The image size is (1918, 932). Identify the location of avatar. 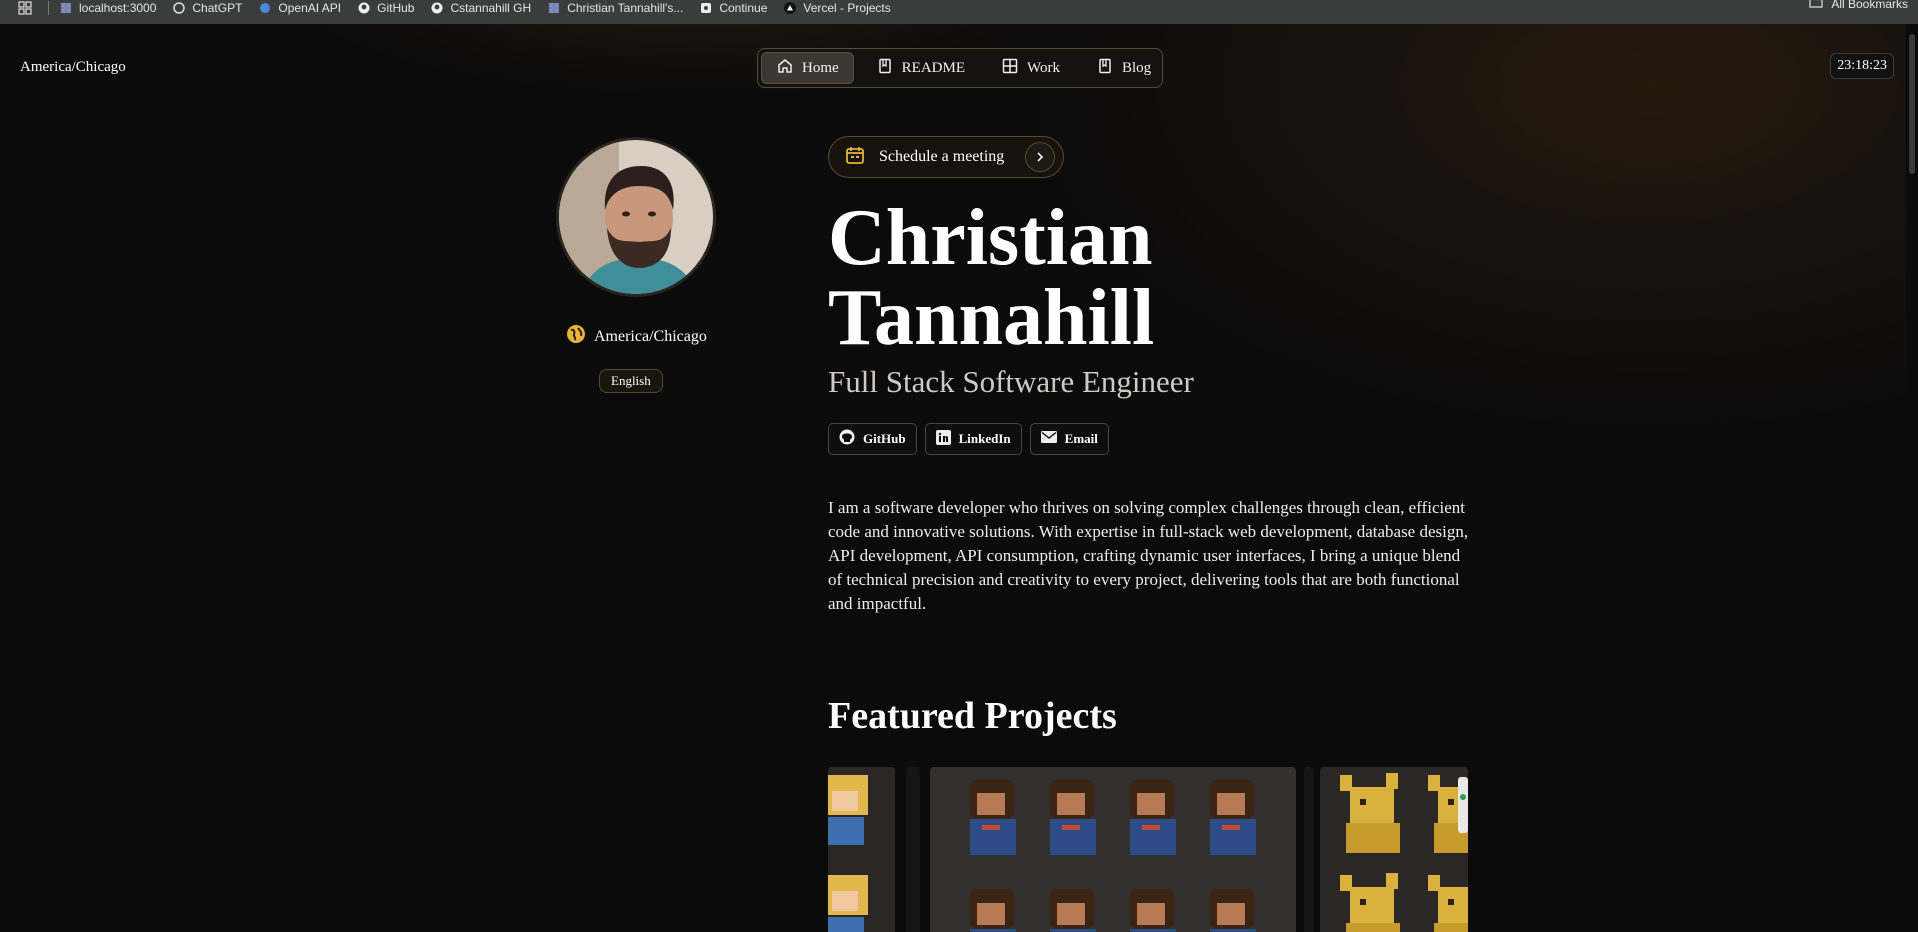
(636, 217).